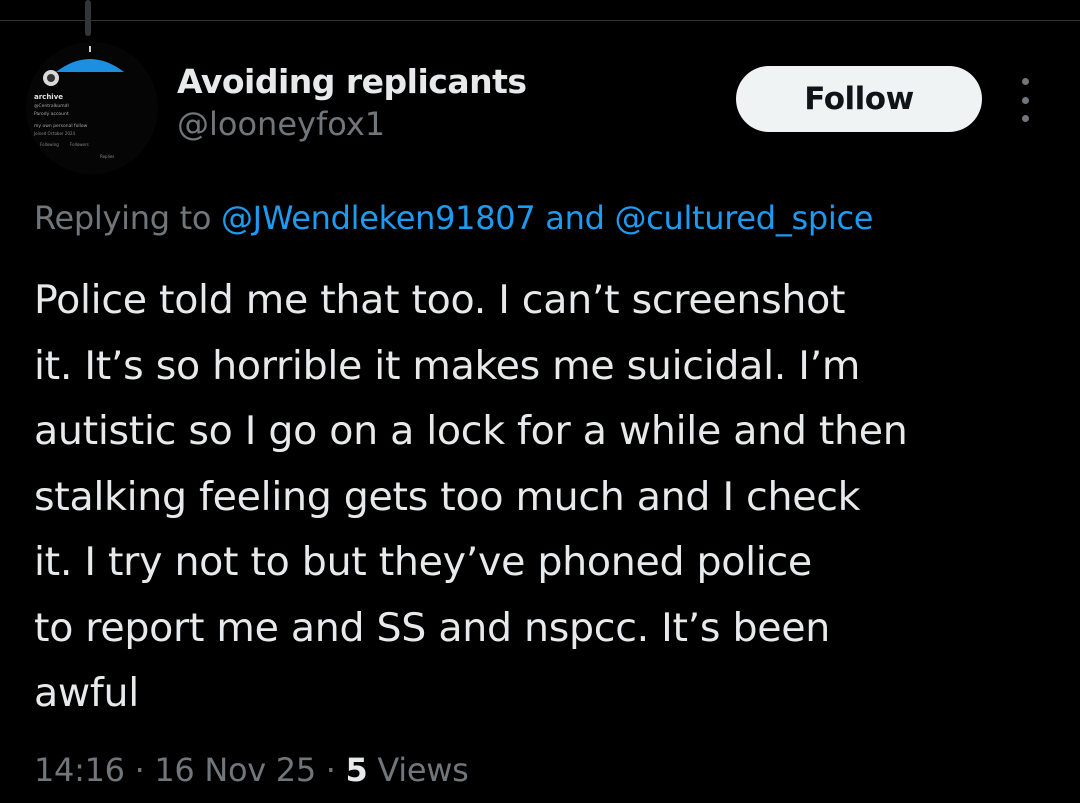 This screenshot has height=803, width=1080. What do you see at coordinates (61, 126) in the screenshot?
I see `avatar-text-3: my own personal follow` at bounding box center [61, 126].